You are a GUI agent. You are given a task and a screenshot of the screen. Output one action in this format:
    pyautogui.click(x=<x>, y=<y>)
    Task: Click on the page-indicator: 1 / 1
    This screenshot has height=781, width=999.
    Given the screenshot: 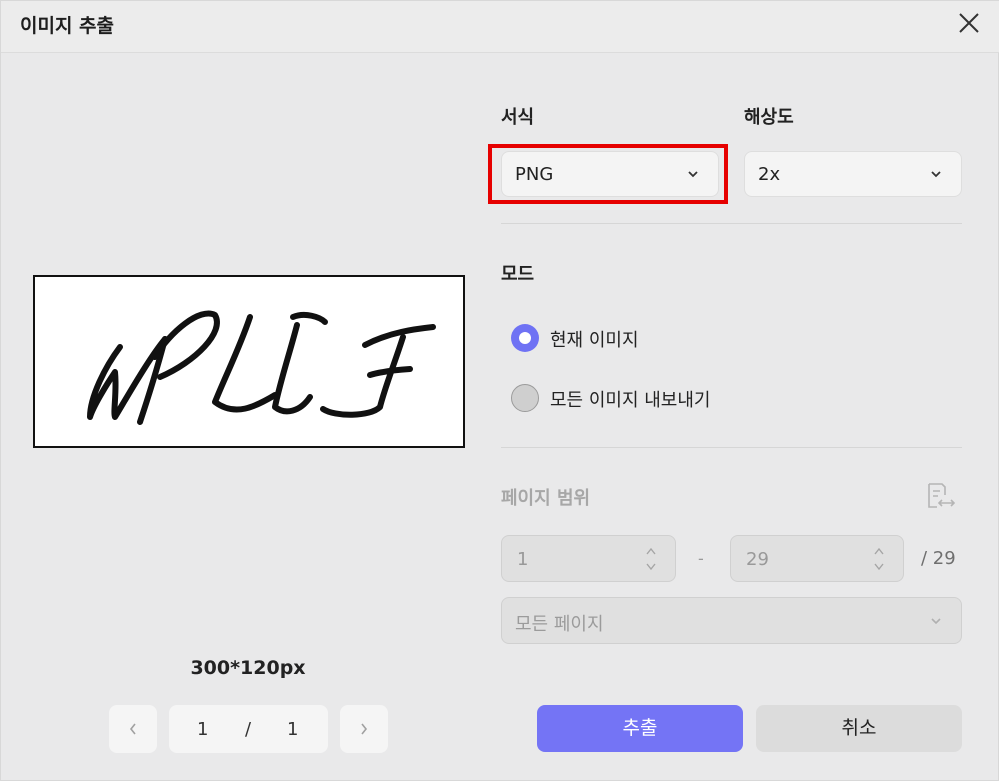 What is the action you would take?
    pyautogui.click(x=248, y=729)
    